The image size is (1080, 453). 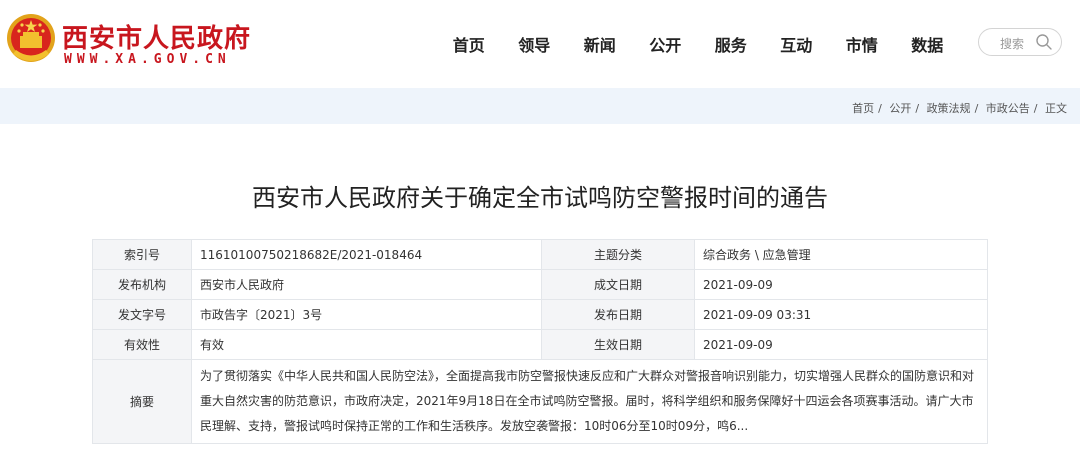 What do you see at coordinates (600, 44) in the screenshot?
I see `nav-item-news: 新闻` at bounding box center [600, 44].